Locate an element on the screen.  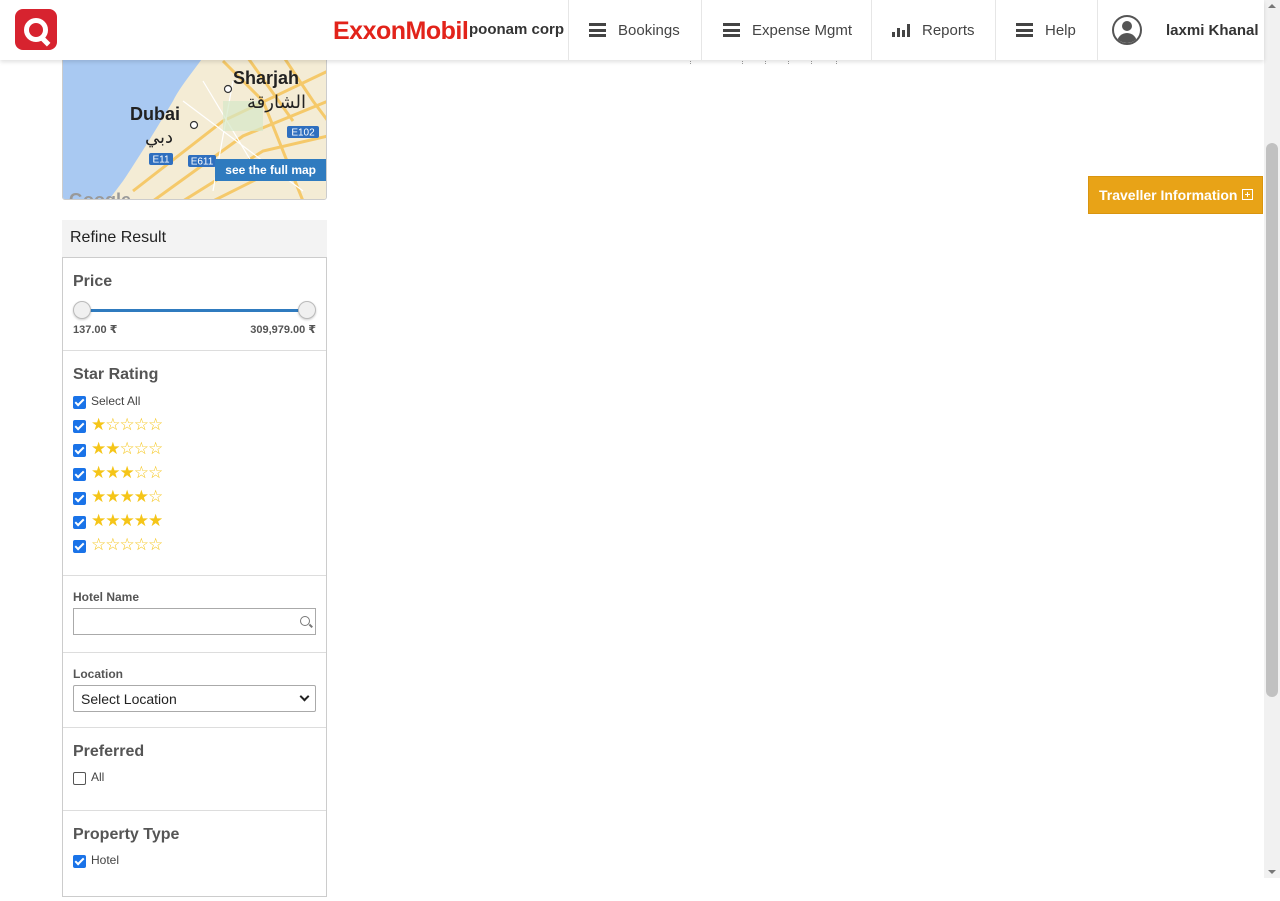
nav-reports-label: Reports is located at coordinates (948, 30).